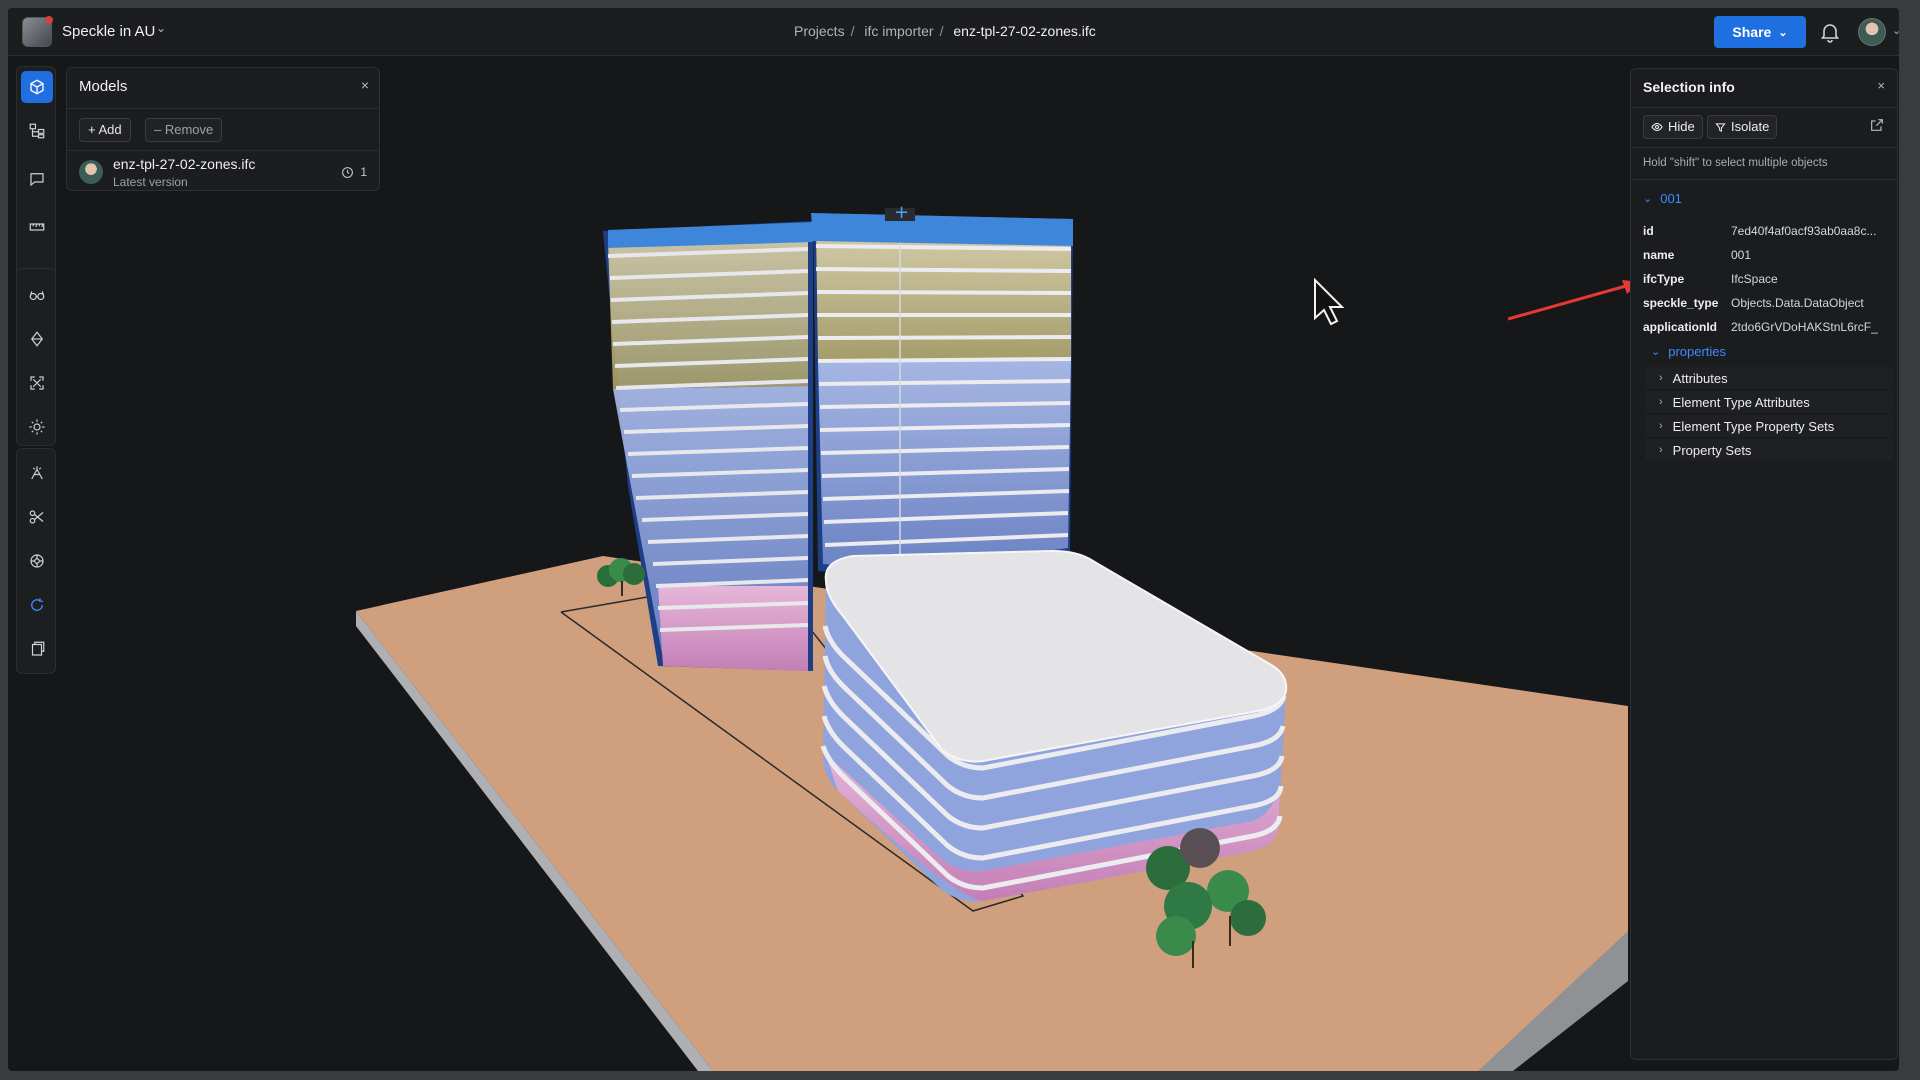 This screenshot has height=1080, width=1920. Describe the element at coordinates (1735, 163) in the screenshot. I see `selection-hint: Hold "shift" to select multiple objects` at that location.